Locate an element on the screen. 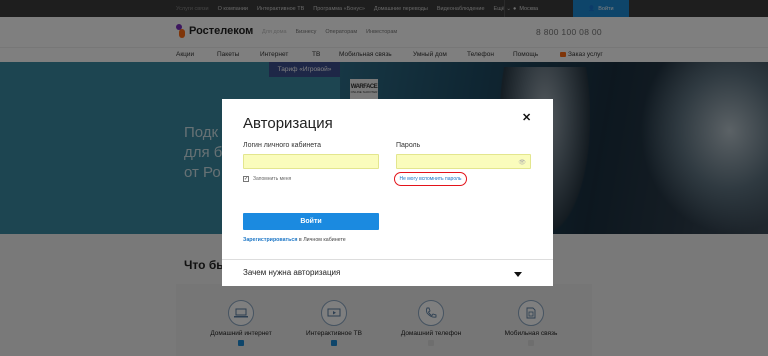 The height and width of the screenshot is (356, 768). password-field-label: Пароль is located at coordinates (408, 145).